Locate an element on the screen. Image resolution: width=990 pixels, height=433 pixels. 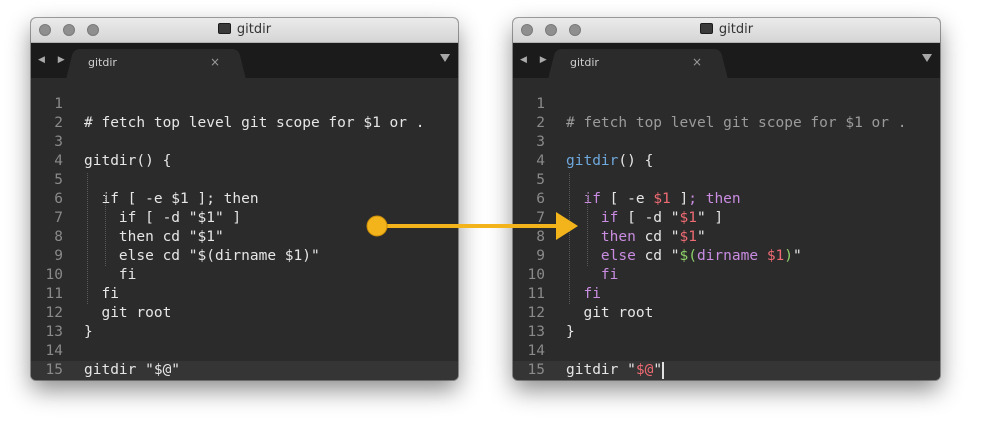
arrow-head is located at coordinates (567, 226).